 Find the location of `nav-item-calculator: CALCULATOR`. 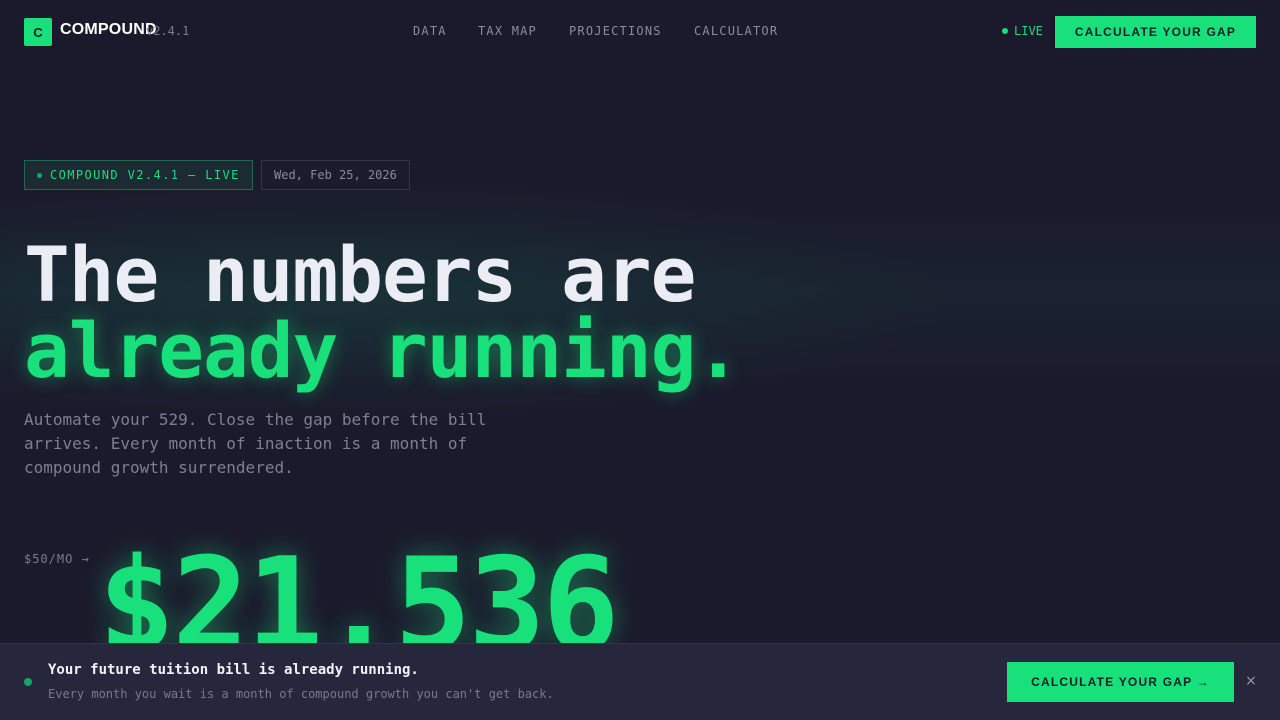

nav-item-calculator: CALCULATOR is located at coordinates (736, 31).